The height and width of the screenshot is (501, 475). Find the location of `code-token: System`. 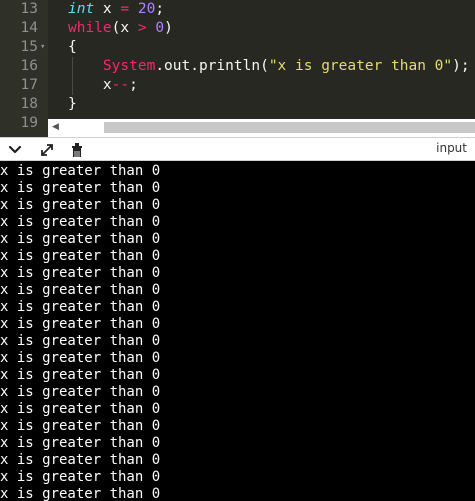

code-token: System is located at coordinates (129, 66).